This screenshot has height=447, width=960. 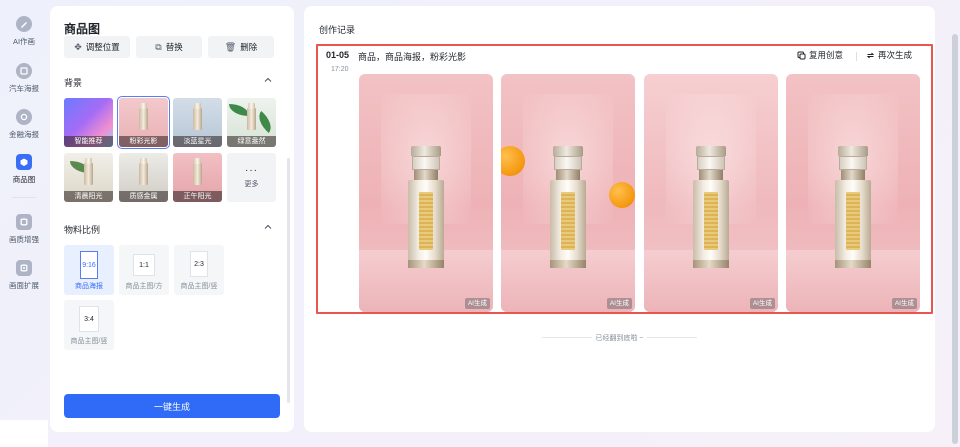 I want to click on ratio-option-2-3: 2:3 商品主图/竖, so click(x=199, y=270).